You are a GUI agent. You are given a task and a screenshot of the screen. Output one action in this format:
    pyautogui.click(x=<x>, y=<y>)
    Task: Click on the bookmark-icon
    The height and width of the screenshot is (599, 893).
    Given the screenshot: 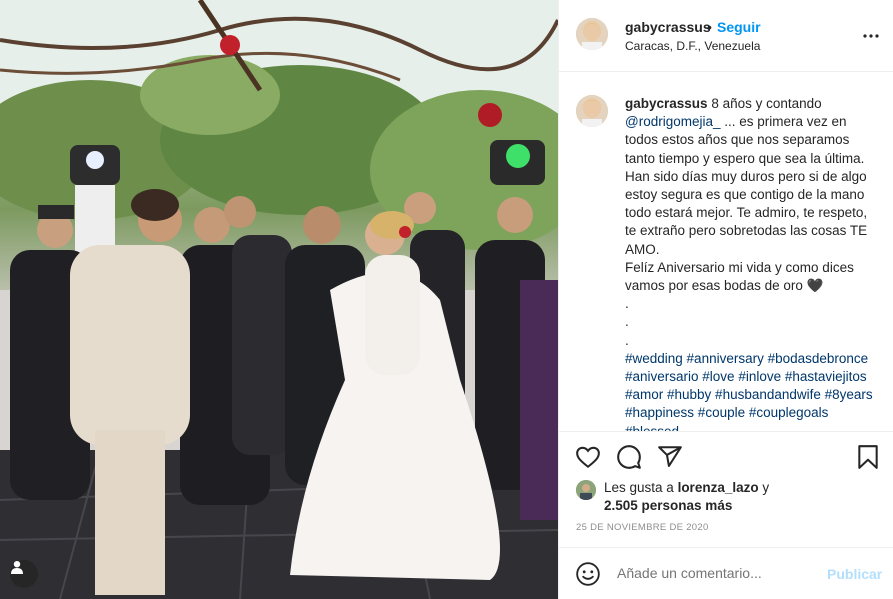 What is the action you would take?
    pyautogui.click(x=868, y=457)
    